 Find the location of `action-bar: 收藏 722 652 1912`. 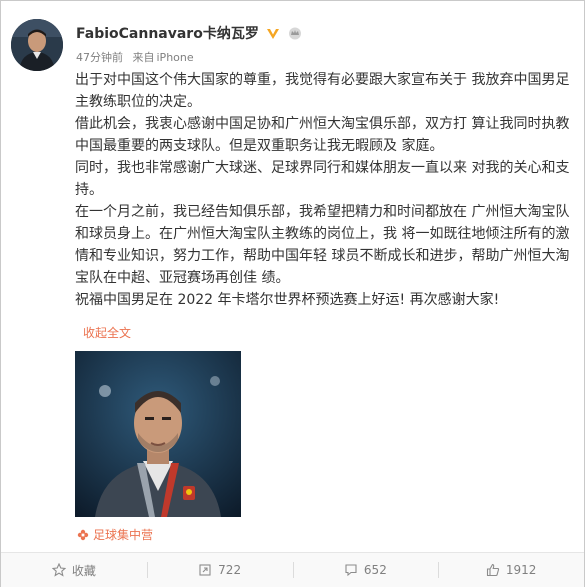

action-bar: 收藏 722 652 1912 is located at coordinates (292, 569).